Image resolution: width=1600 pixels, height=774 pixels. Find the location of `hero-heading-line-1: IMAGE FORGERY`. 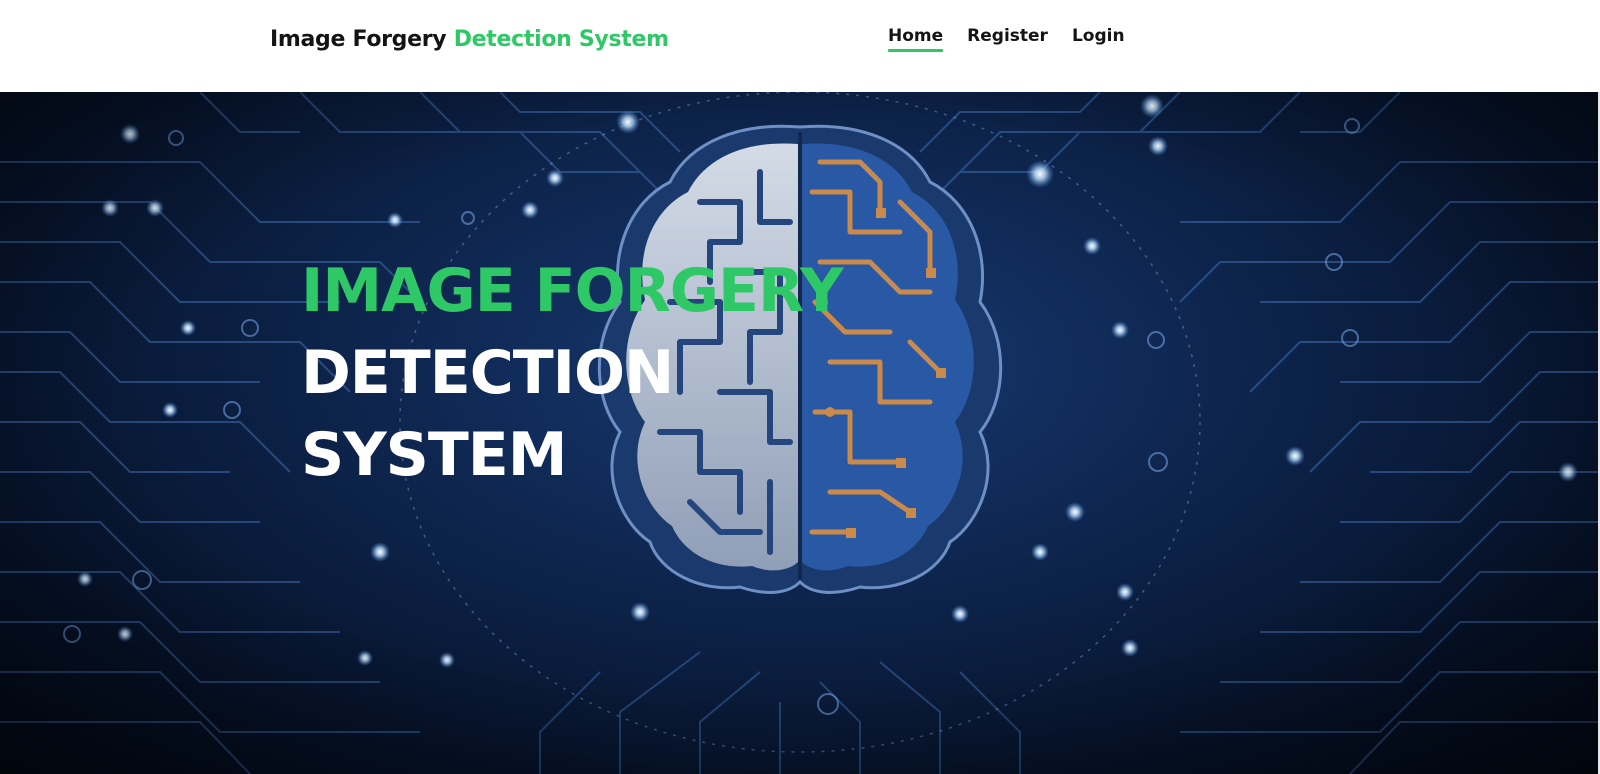

hero-heading-line-1: IMAGE FORGERY is located at coordinates (572, 291).